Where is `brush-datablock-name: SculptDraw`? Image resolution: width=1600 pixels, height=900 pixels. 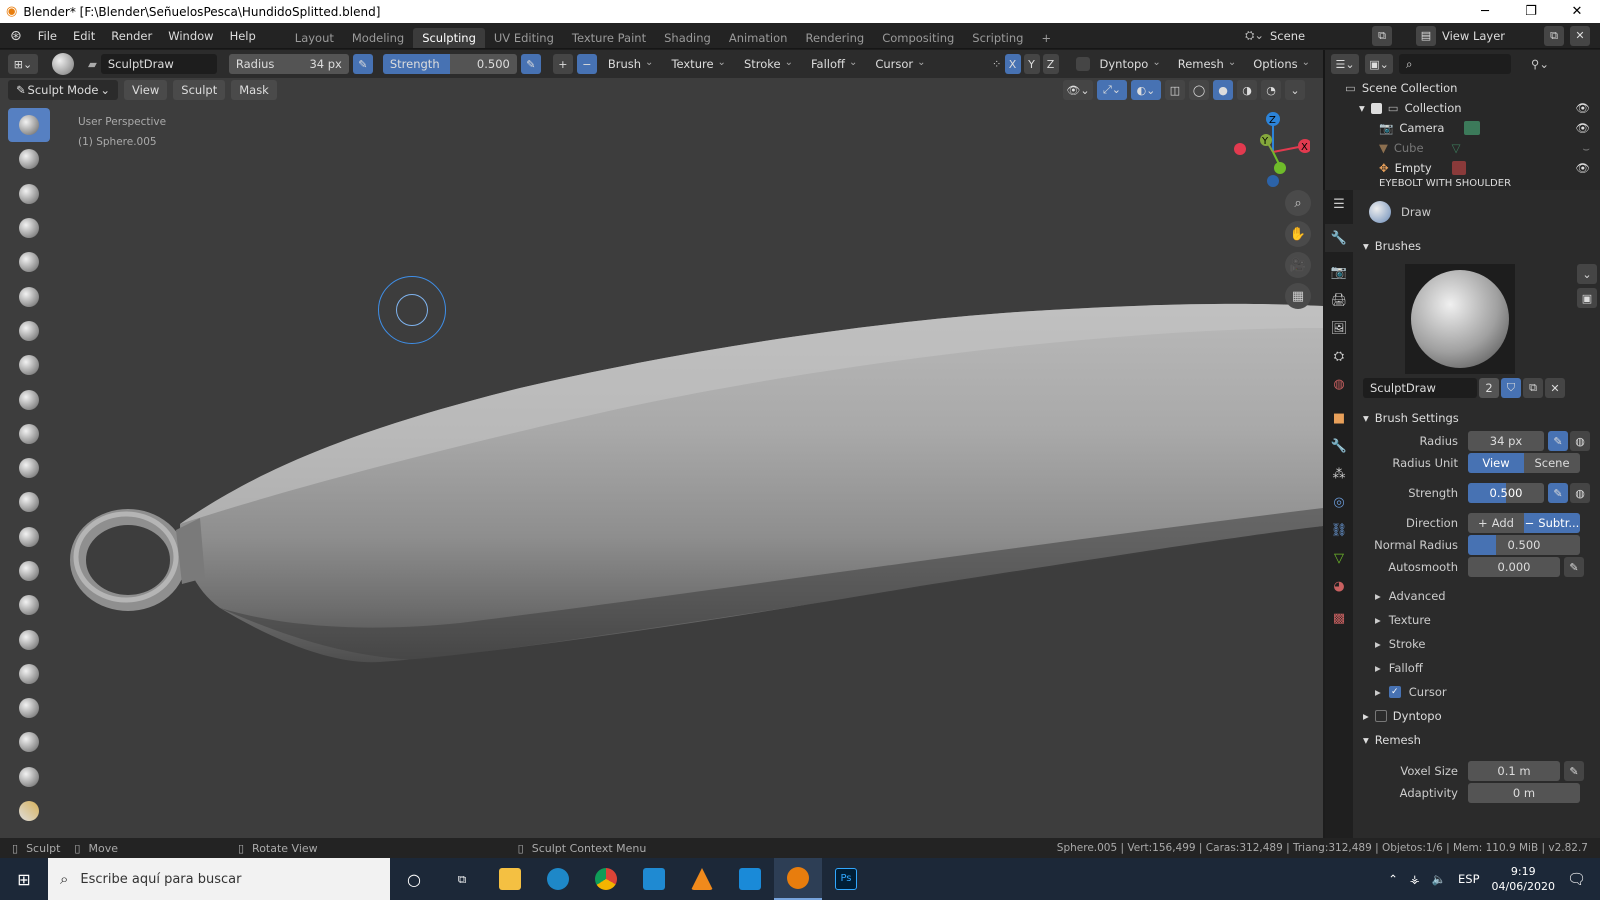
brush-datablock-name: SculptDraw is located at coordinates (1420, 388).